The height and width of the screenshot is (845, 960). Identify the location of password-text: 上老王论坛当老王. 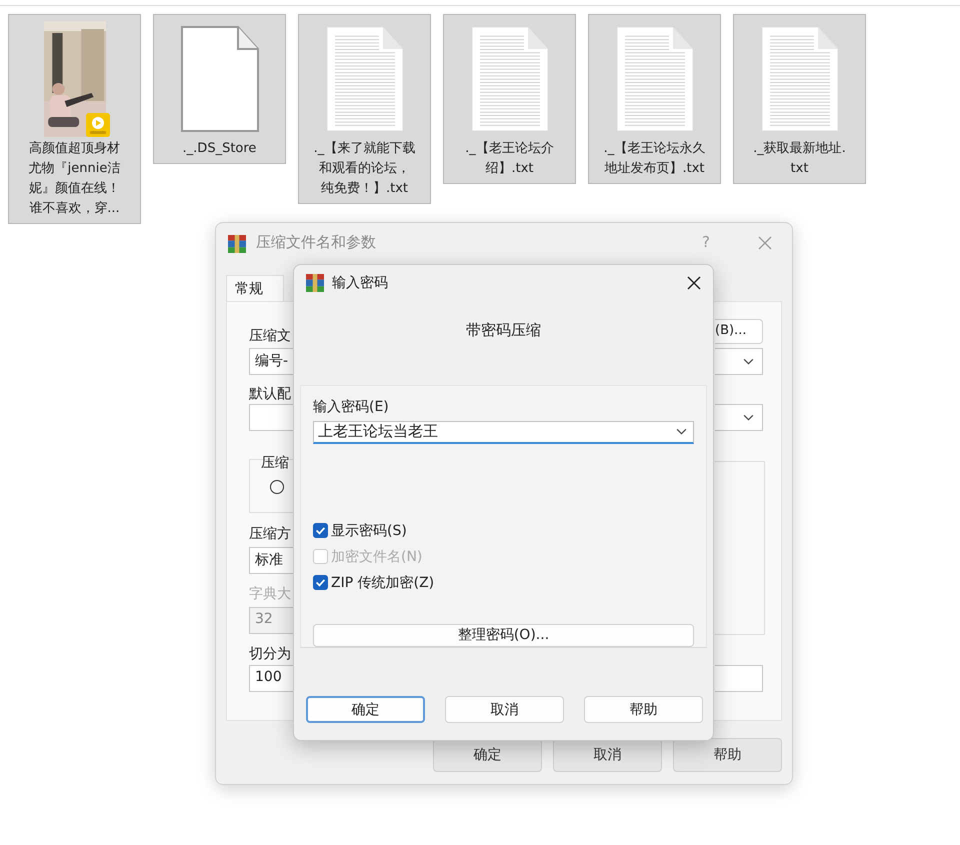
(378, 432).